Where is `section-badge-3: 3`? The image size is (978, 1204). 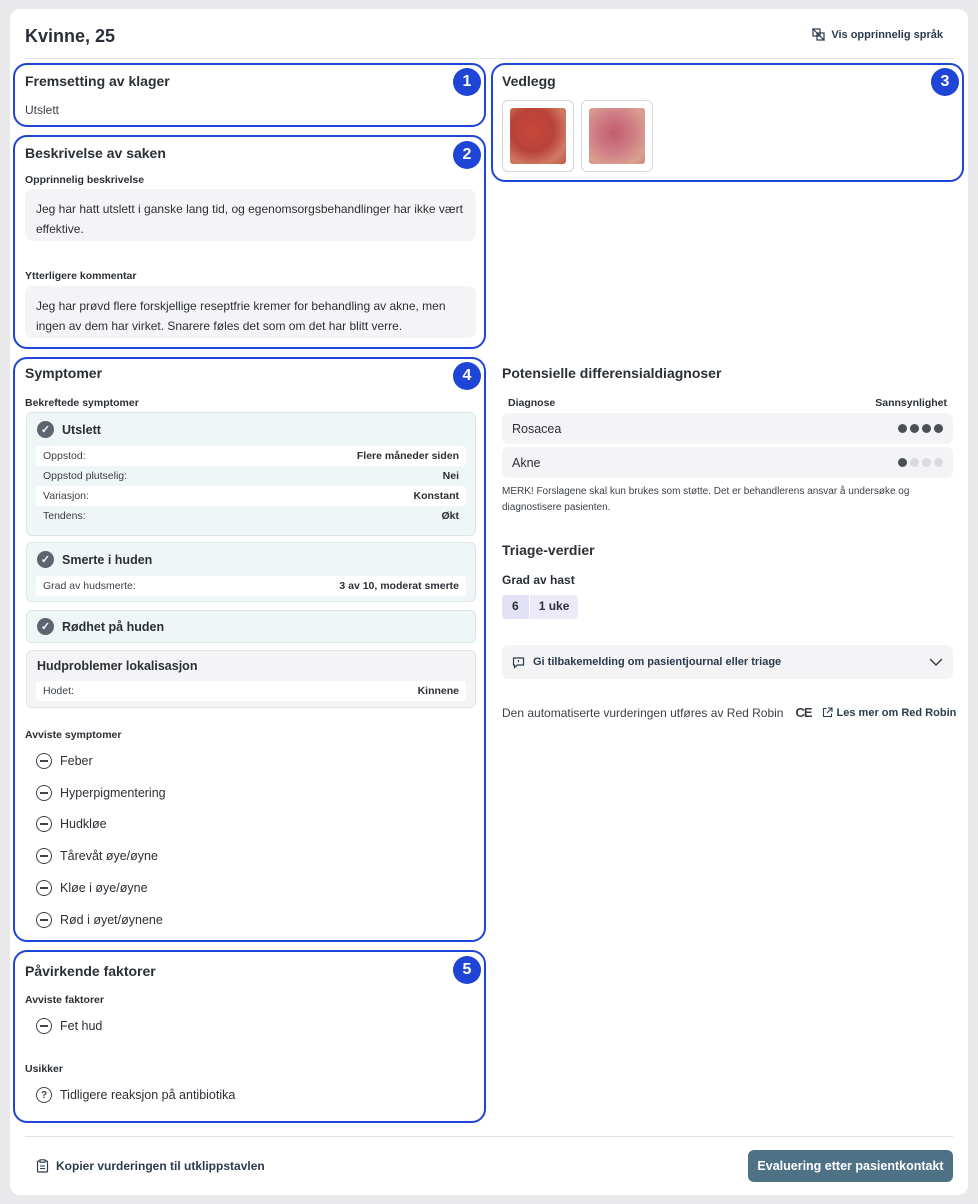
section-badge-3: 3 is located at coordinates (945, 82).